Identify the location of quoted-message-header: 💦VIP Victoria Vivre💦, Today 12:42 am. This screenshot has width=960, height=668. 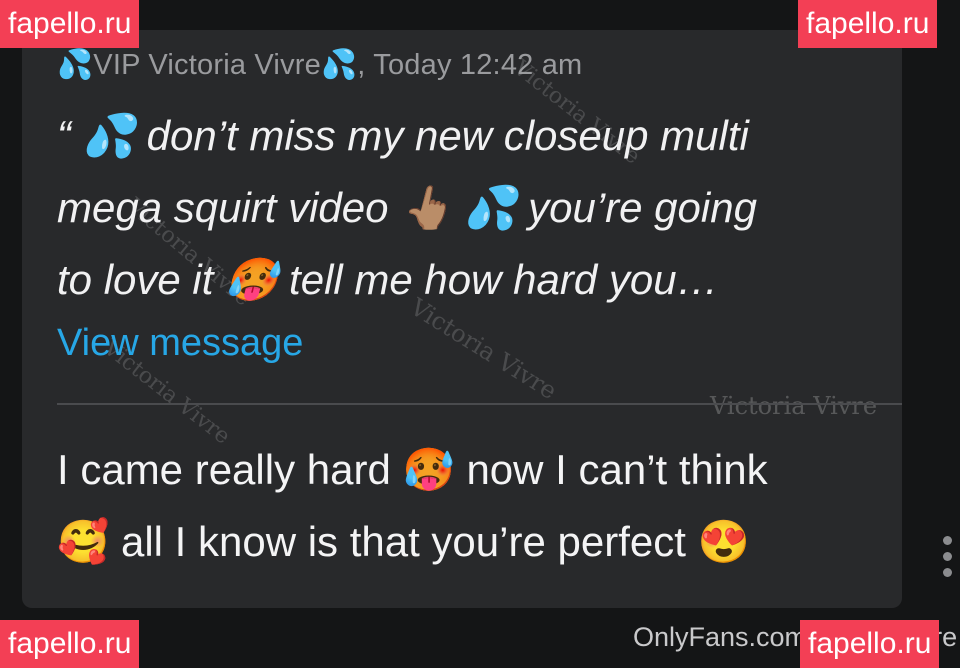
(320, 65).